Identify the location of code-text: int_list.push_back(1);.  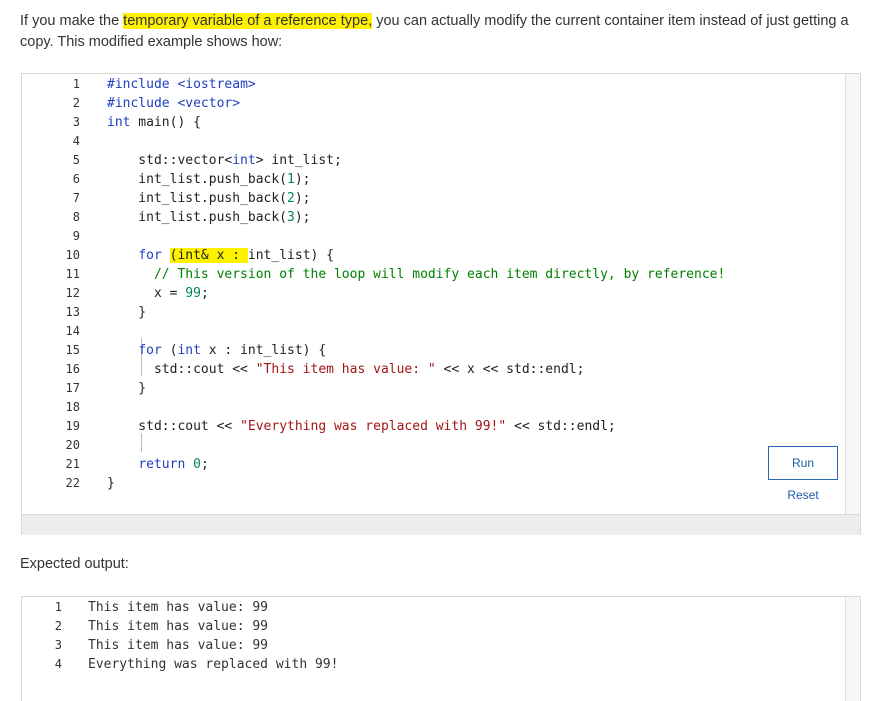
(209, 179).